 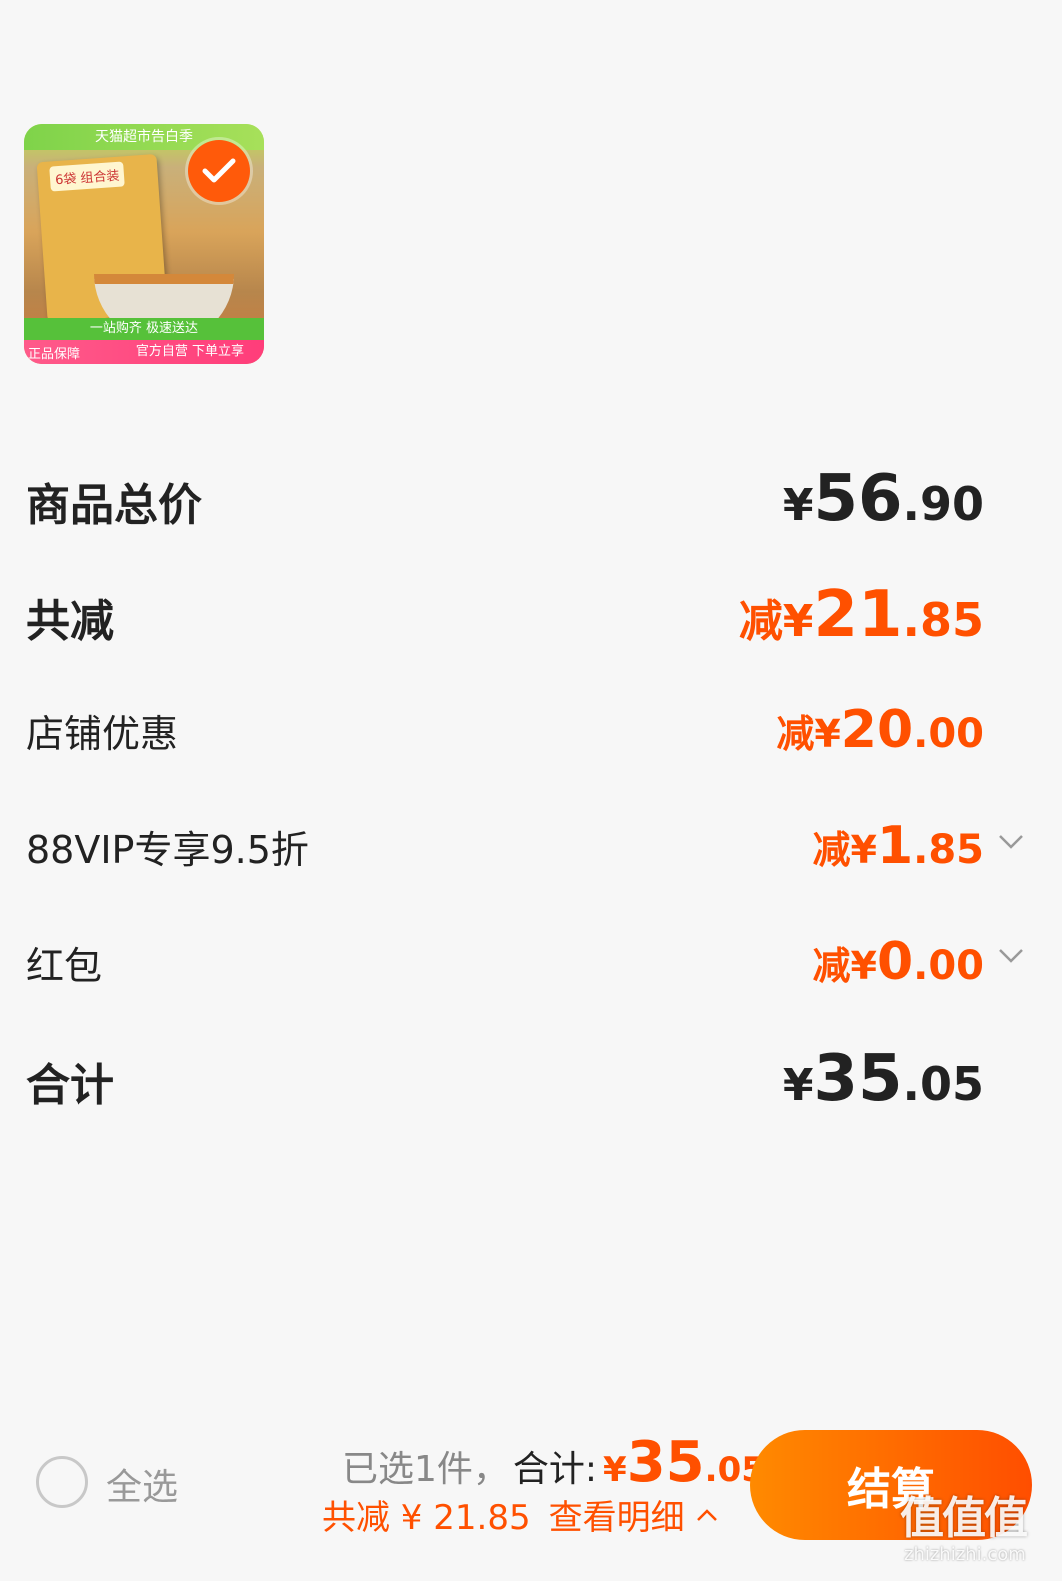 I want to click on selected-count: 已选1件，, so click(x=425, y=1469).